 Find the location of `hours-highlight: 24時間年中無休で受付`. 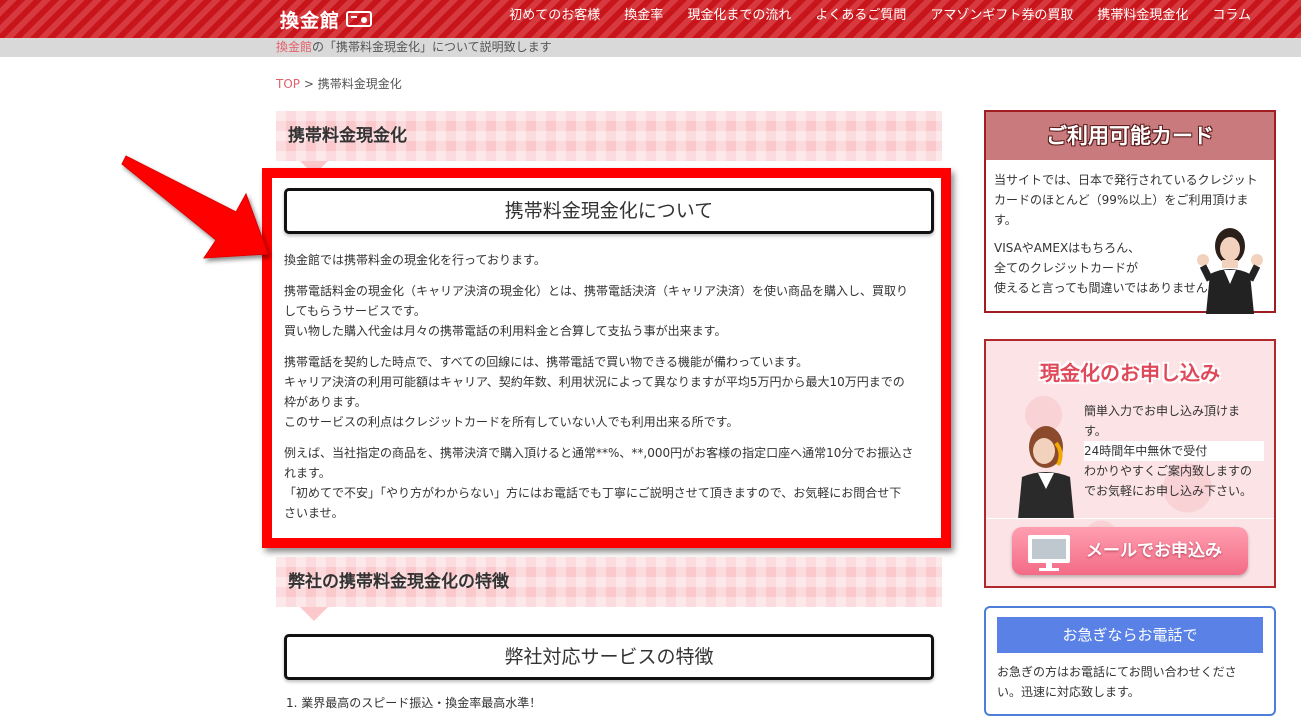

hours-highlight: 24時間年中無休で受付 is located at coordinates (1174, 451).